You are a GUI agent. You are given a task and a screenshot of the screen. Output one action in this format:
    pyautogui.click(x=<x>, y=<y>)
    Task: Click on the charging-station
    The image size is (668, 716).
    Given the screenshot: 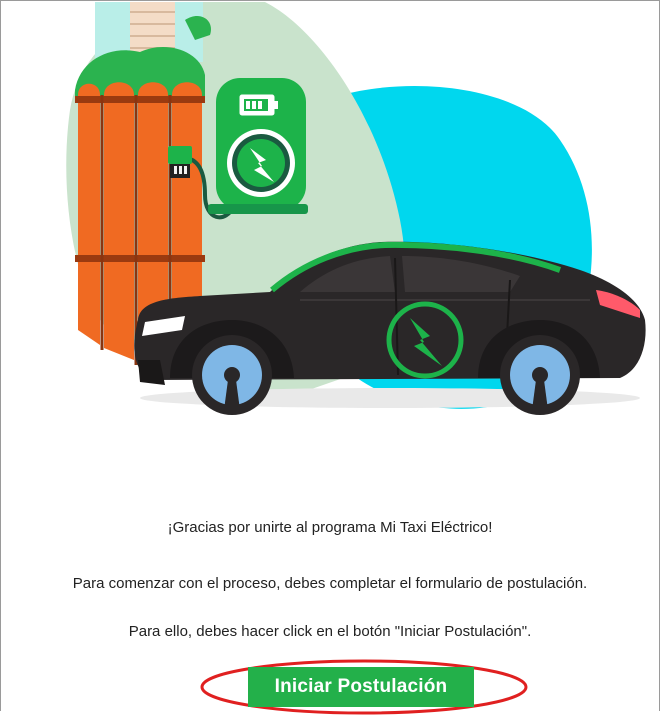 What is the action you would take?
    pyautogui.click(x=258, y=146)
    